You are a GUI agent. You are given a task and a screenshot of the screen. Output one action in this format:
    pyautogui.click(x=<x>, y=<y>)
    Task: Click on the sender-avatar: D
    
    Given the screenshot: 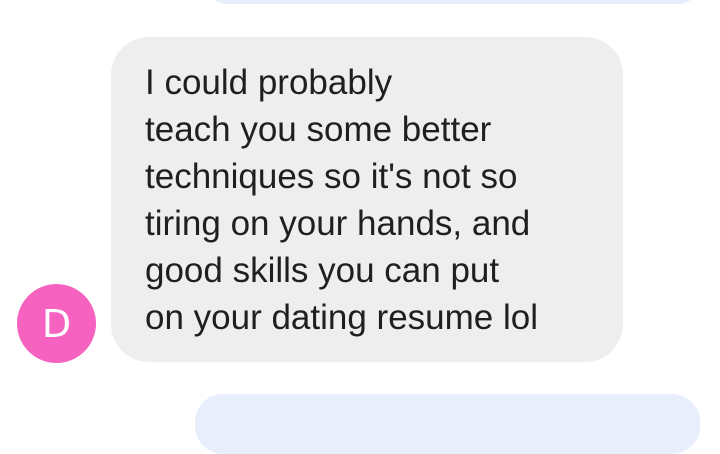 What is the action you would take?
    pyautogui.click(x=56, y=323)
    